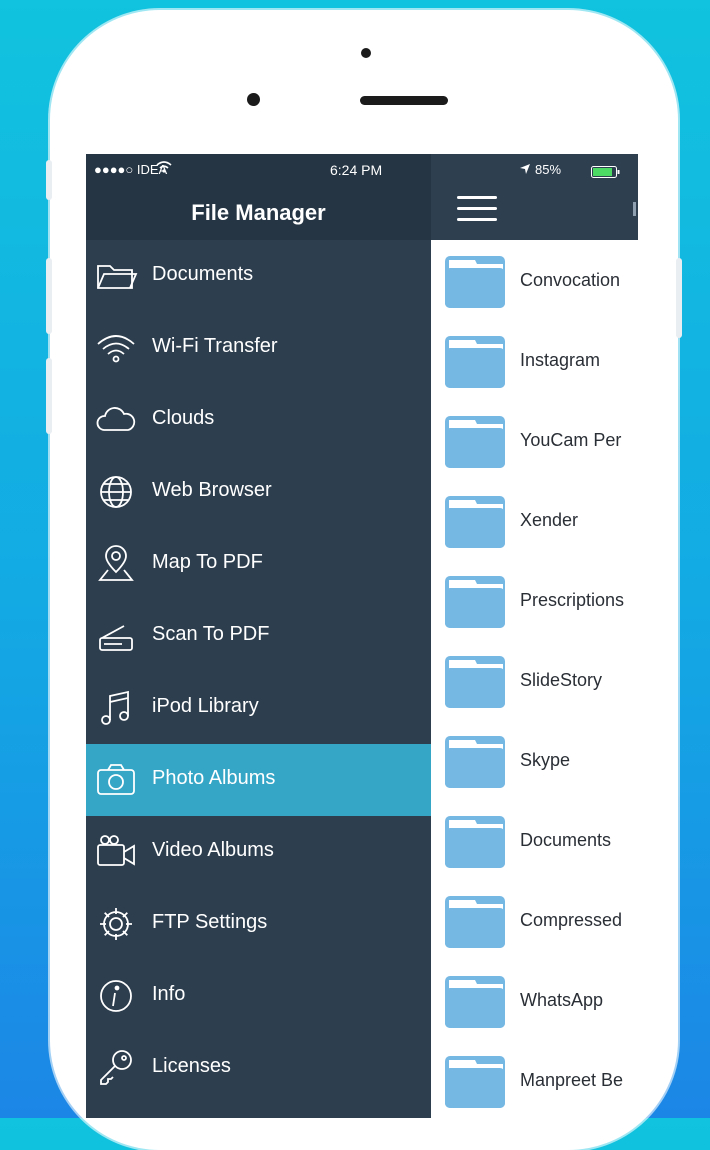 The height and width of the screenshot is (1150, 710). What do you see at coordinates (116, 348) in the screenshot?
I see `wifi-icon` at bounding box center [116, 348].